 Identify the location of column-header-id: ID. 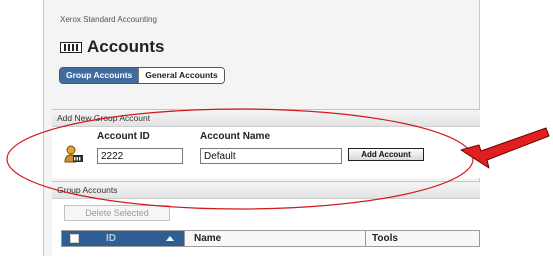
(123, 238).